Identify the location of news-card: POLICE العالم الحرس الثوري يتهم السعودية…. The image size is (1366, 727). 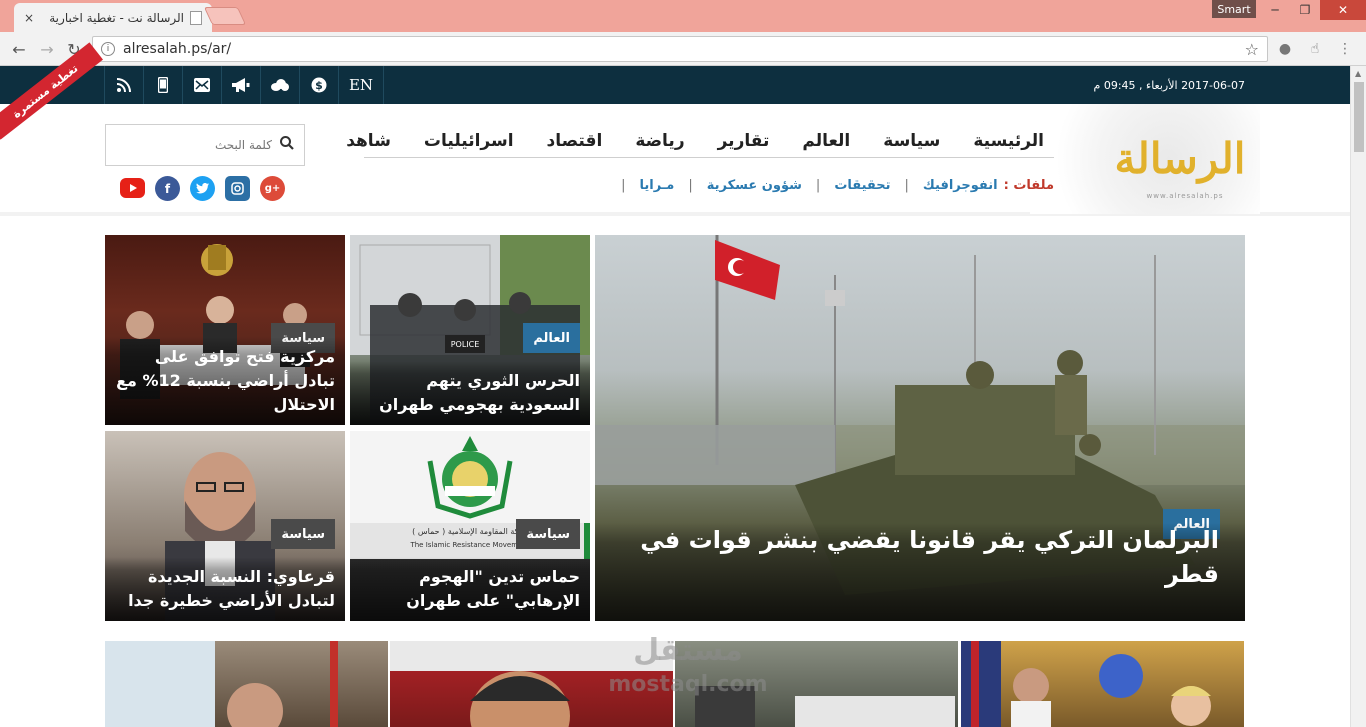
(470, 330).